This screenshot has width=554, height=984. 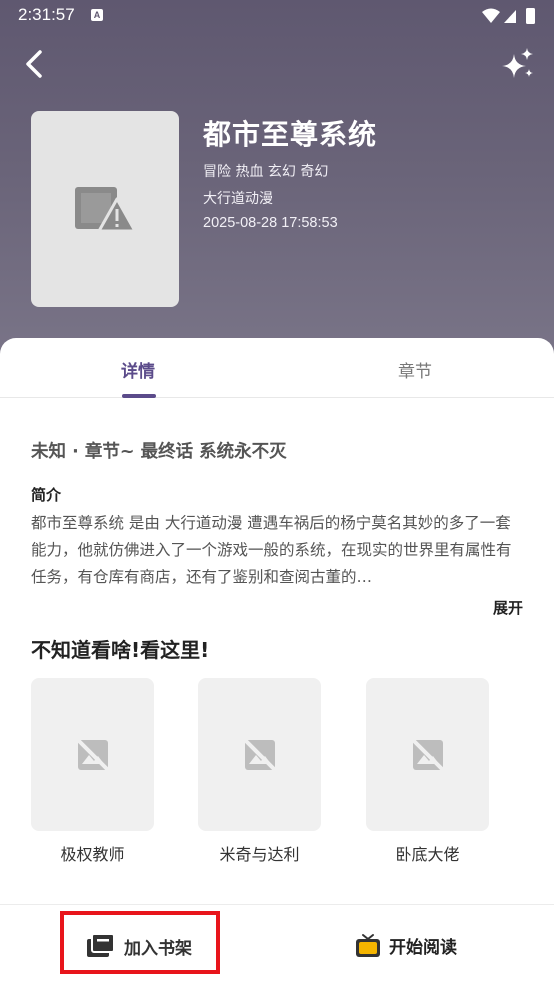 I want to click on bottom-action-bar: 加入书架 开始阅读, so click(x=277, y=944).